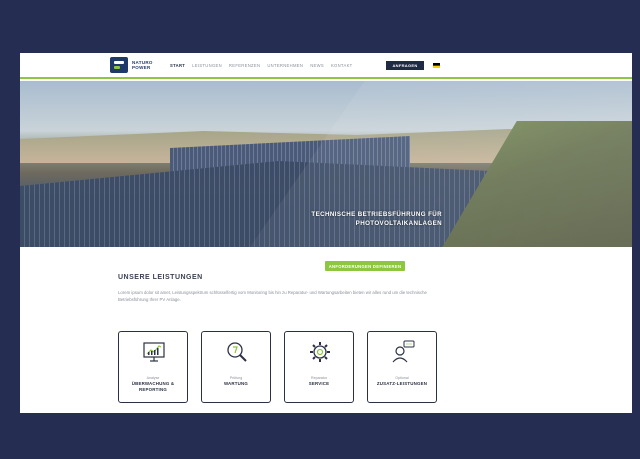  I want to click on nav-item-unternehmen: UNTERNEHMEN, so click(285, 65).